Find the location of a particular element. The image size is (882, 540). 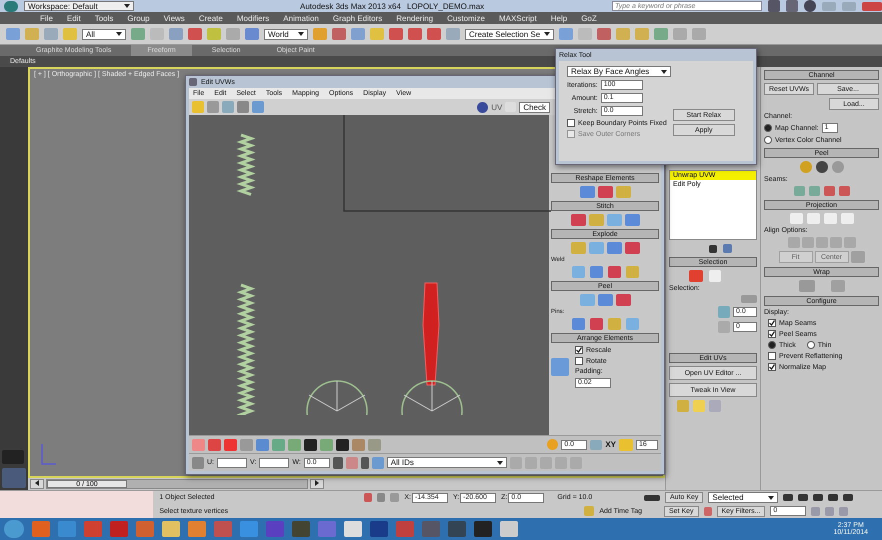

menu-item: Modifiers is located at coordinates (253, 18).